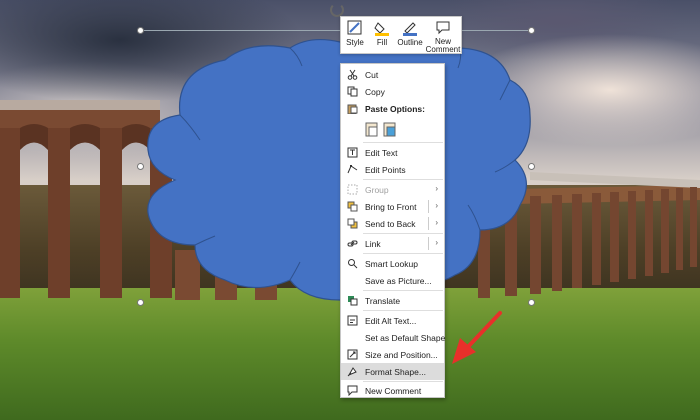 The height and width of the screenshot is (420, 700). What do you see at coordinates (352, 354) in the screenshot?
I see `size-position-icon` at bounding box center [352, 354].